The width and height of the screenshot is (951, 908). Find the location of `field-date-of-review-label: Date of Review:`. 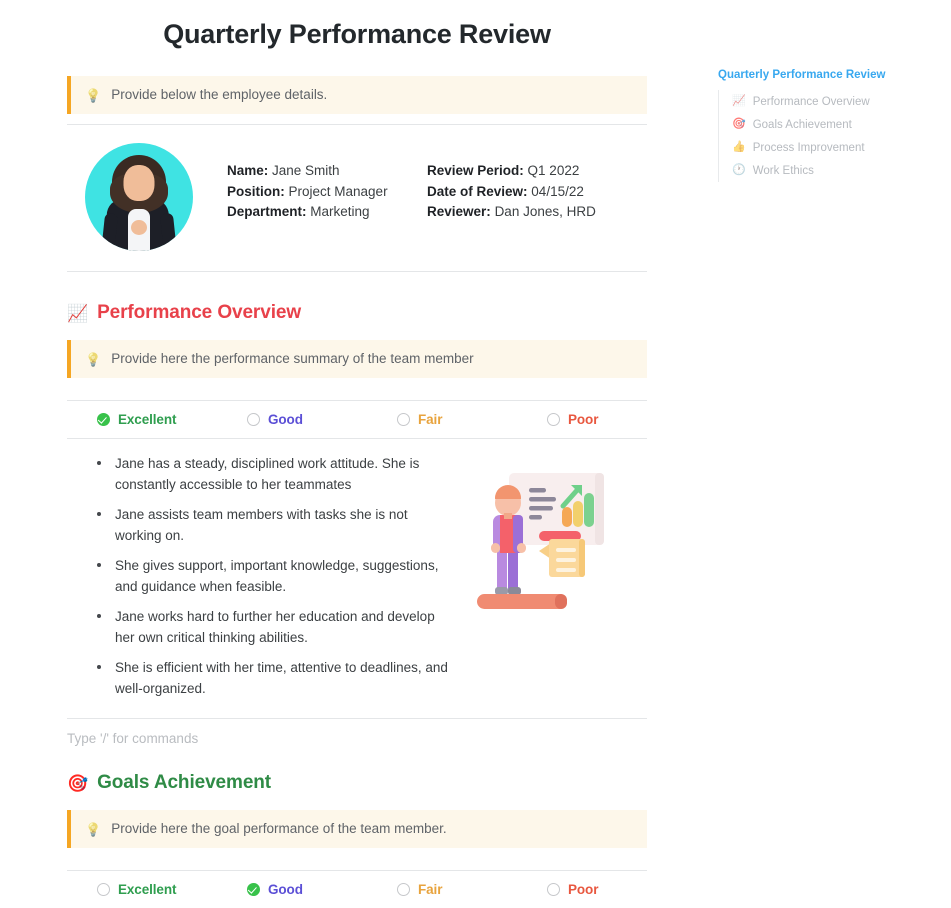

field-date-of-review-label: Date of Review: is located at coordinates (477, 191).